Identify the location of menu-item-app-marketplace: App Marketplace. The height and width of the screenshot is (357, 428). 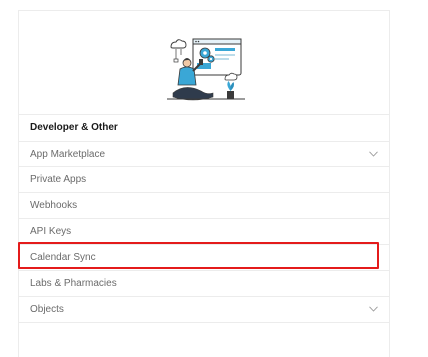
(204, 154).